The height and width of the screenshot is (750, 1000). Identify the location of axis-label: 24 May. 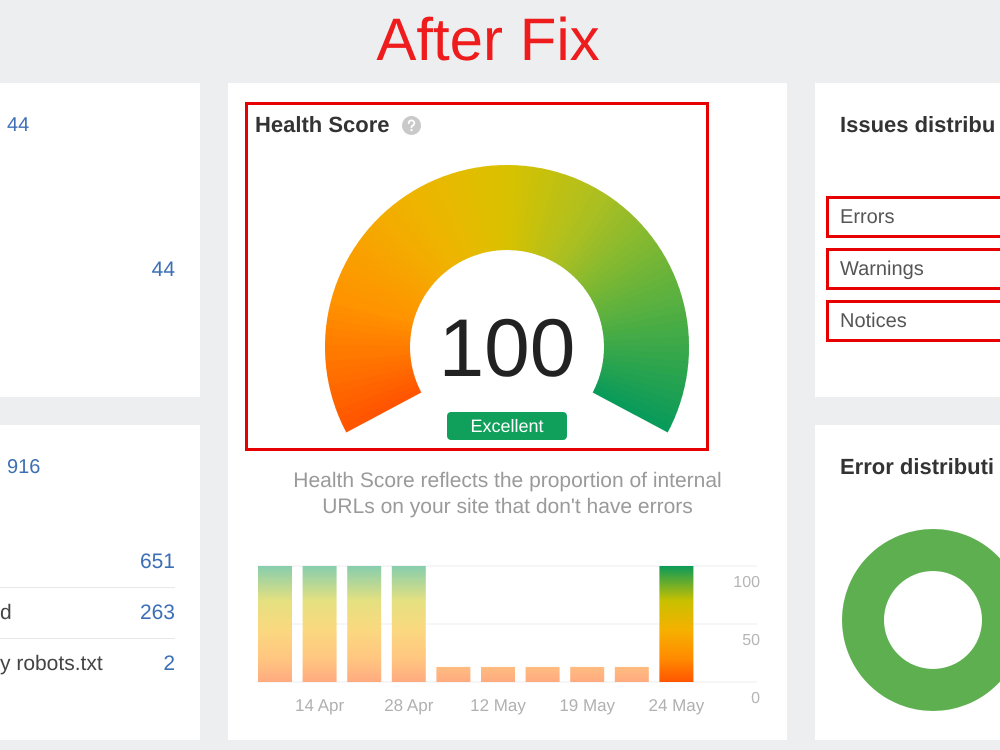
(676, 705).